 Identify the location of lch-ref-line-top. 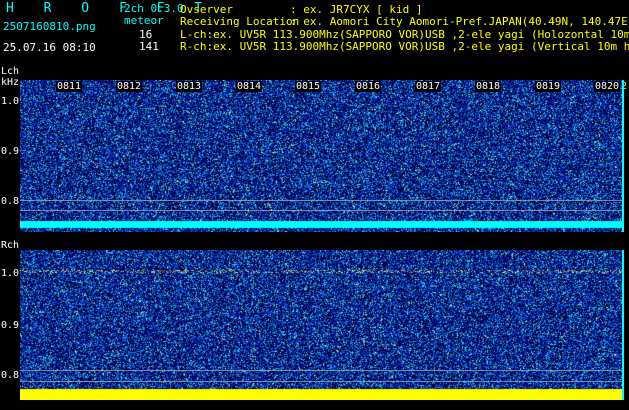
(321, 200).